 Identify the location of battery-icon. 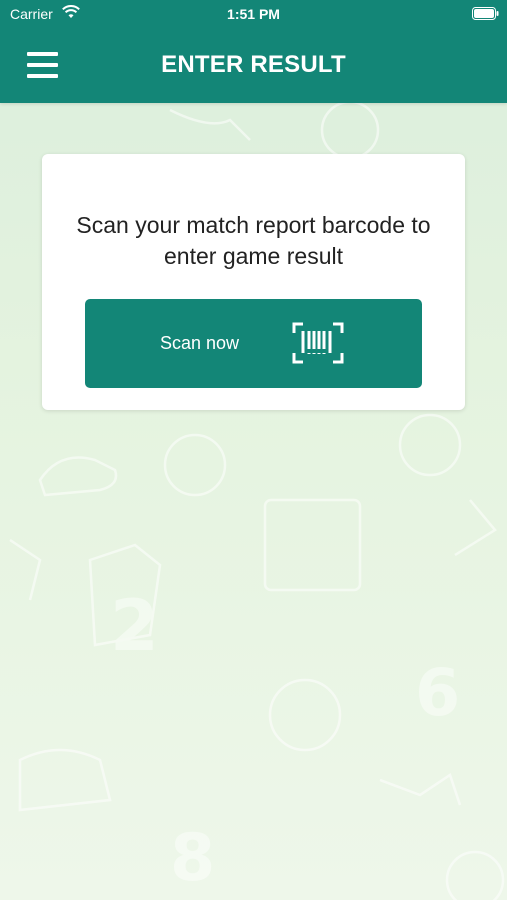
(485, 15).